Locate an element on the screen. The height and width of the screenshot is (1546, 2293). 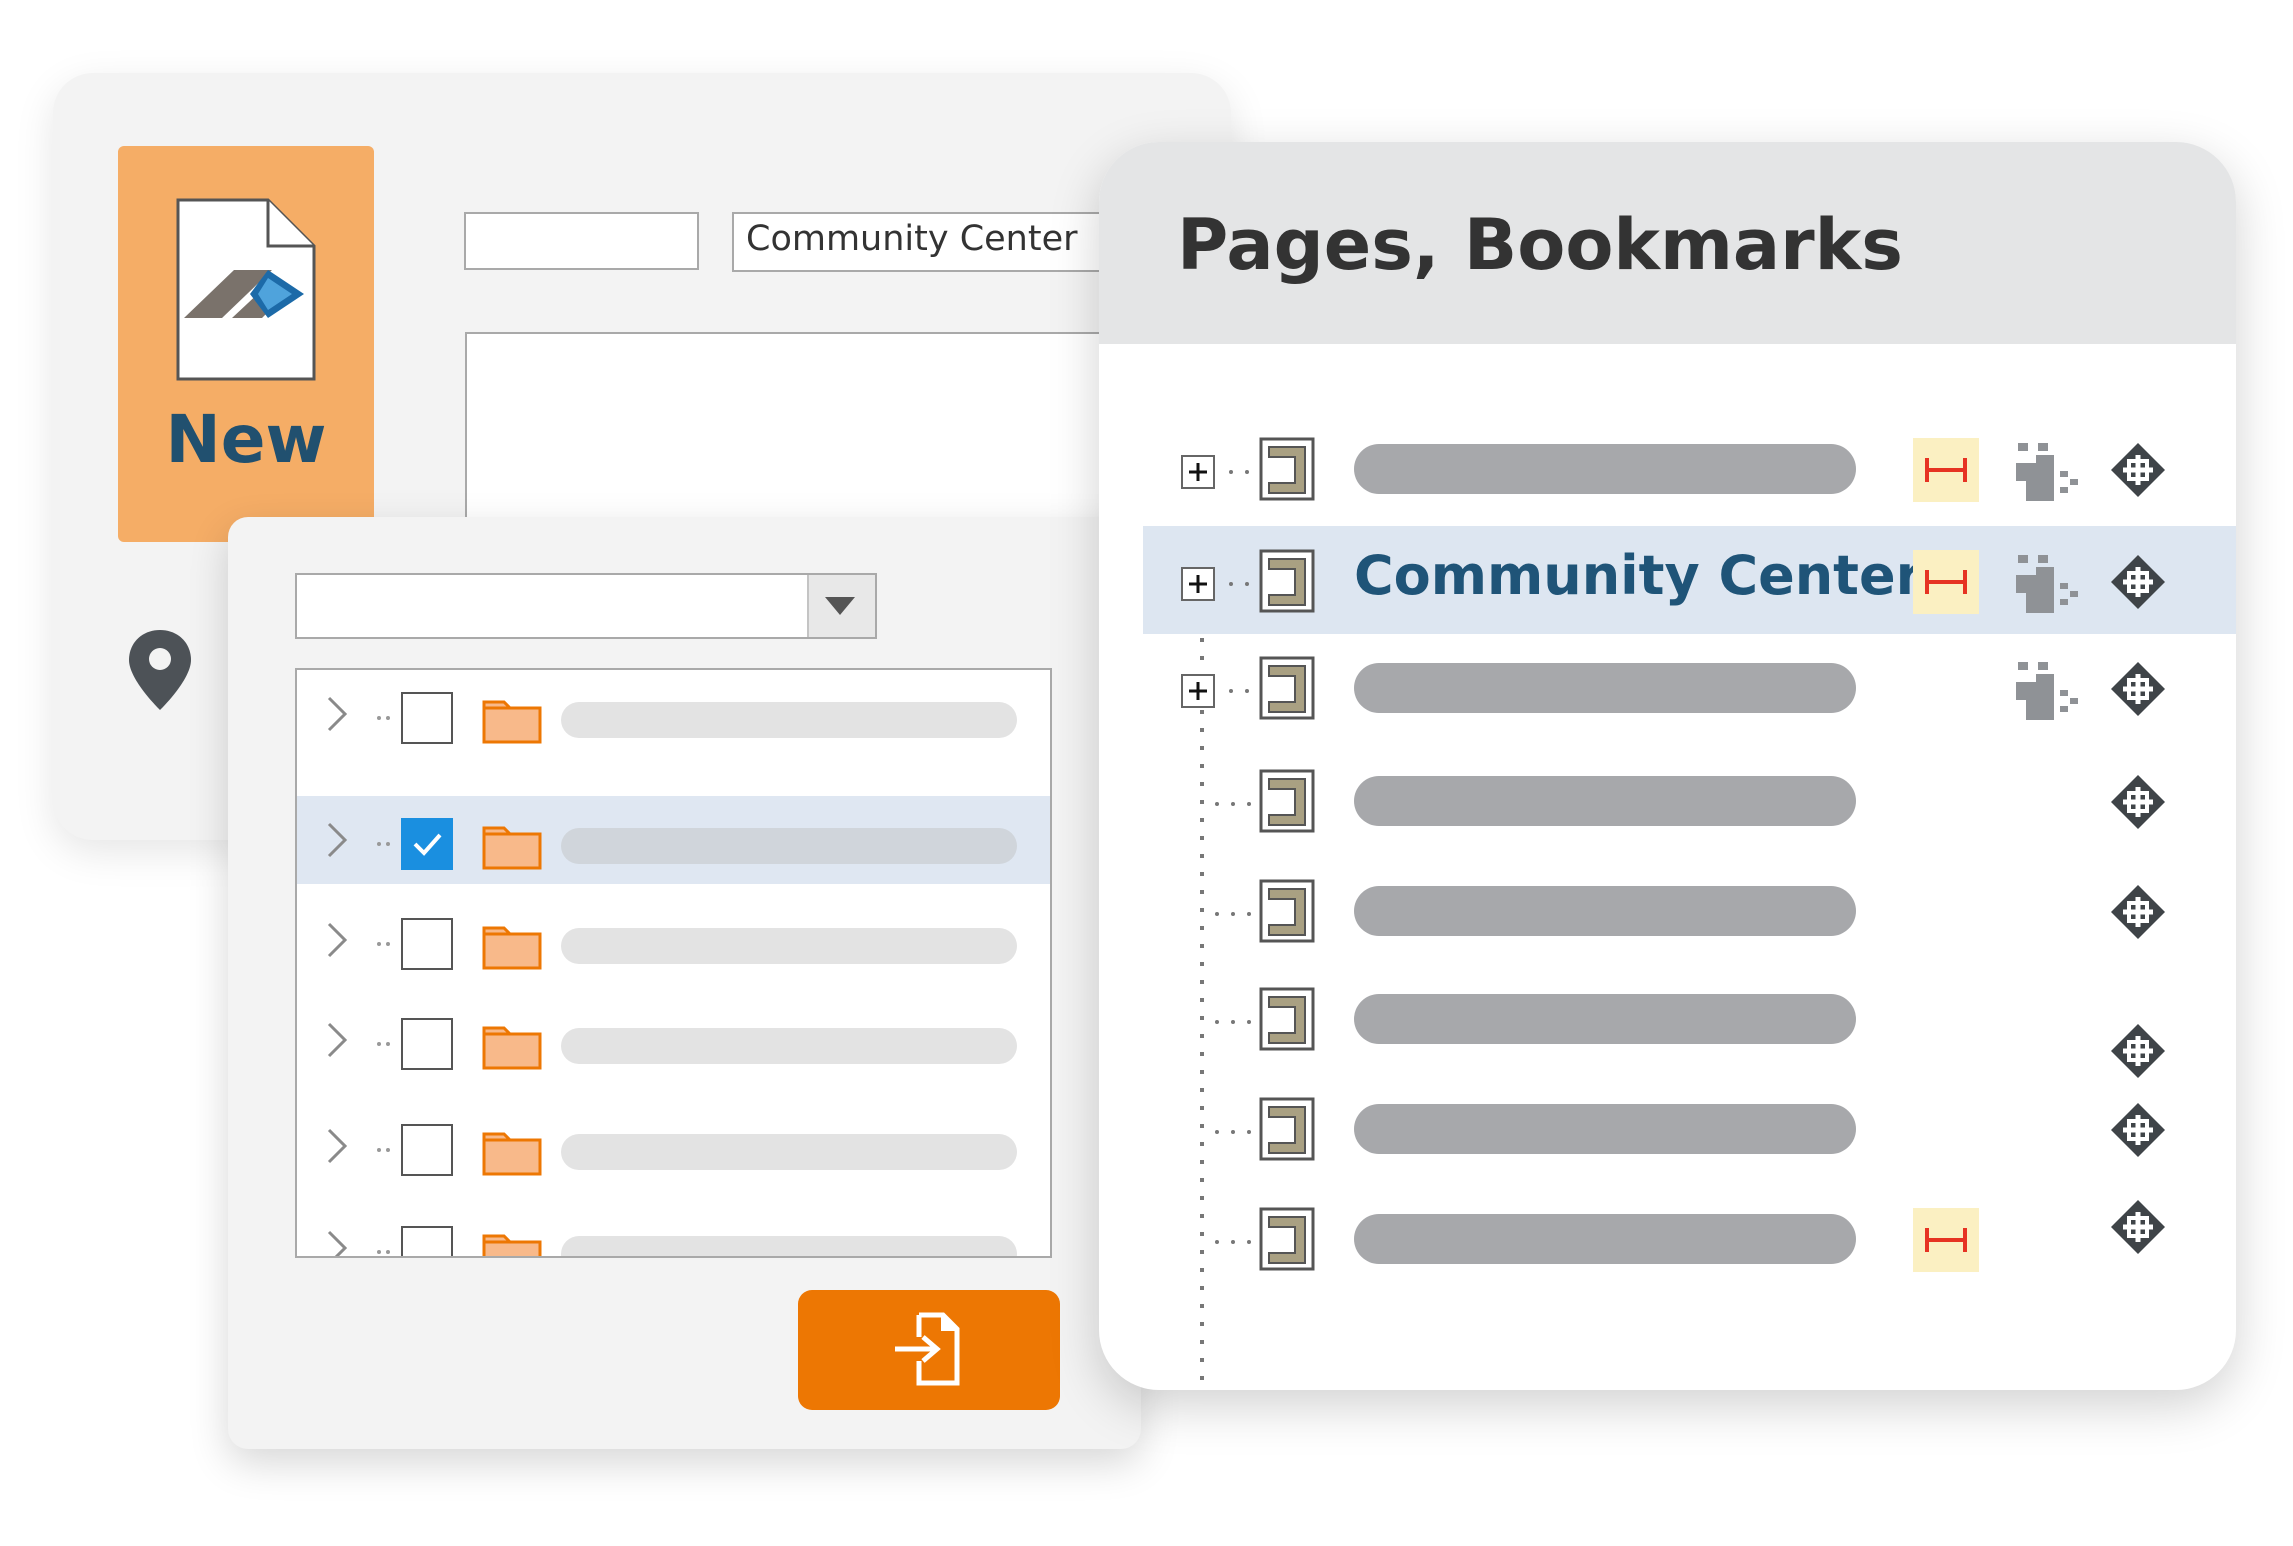
chevron-down-icon is located at coordinates (840, 606).